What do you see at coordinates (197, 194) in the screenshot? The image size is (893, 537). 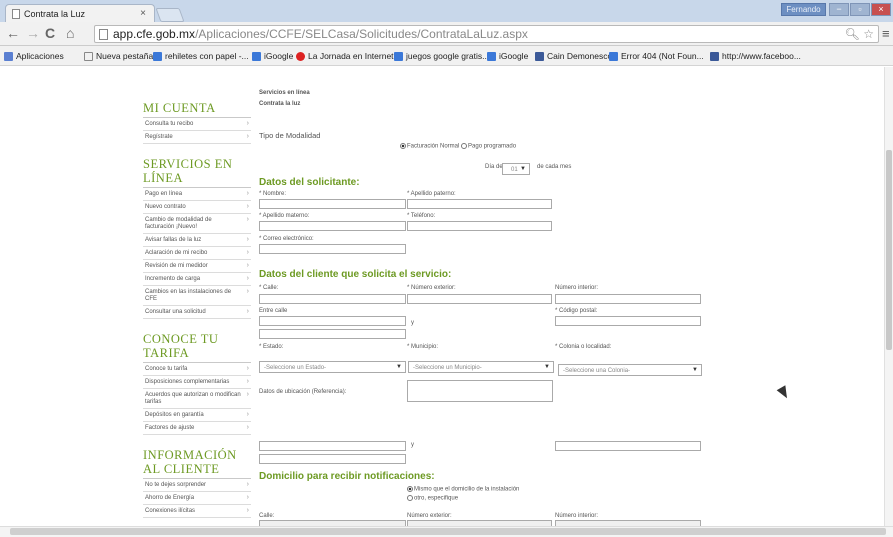 I see `sidebar-item-pago-linea: Pago en línea` at bounding box center [197, 194].